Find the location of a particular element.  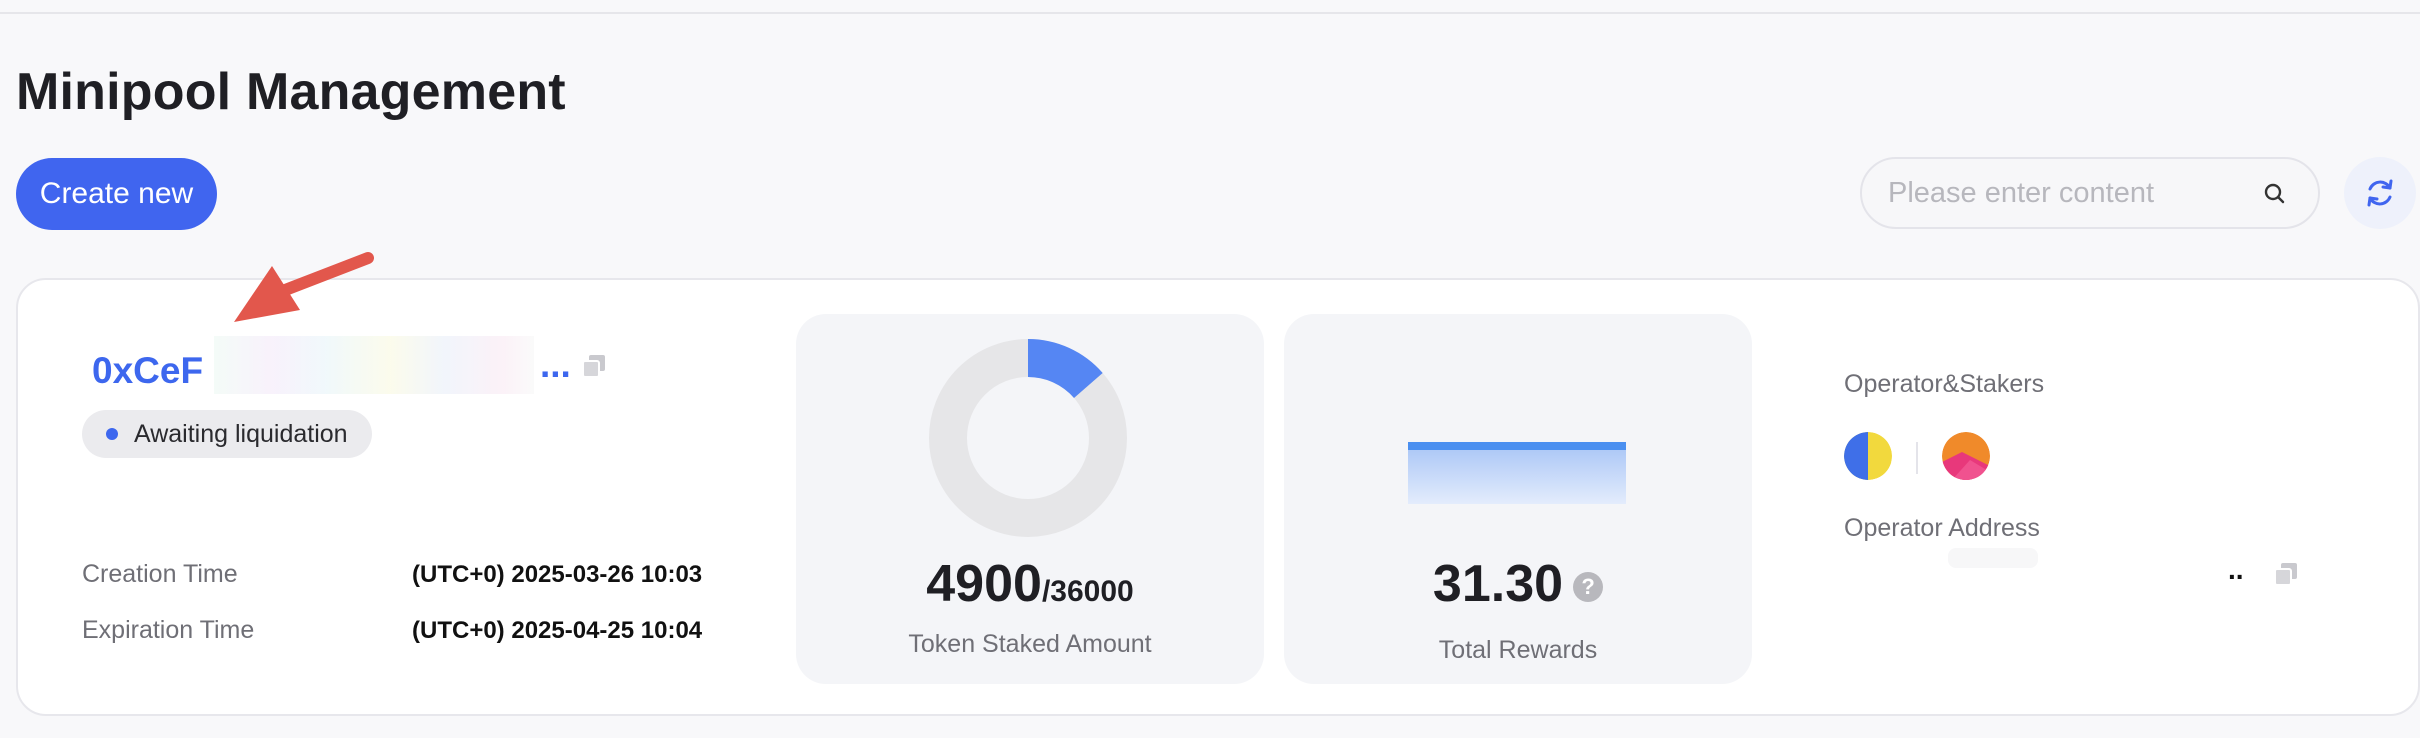

staked-amount: 4900/36000 is located at coordinates (1030, 584).